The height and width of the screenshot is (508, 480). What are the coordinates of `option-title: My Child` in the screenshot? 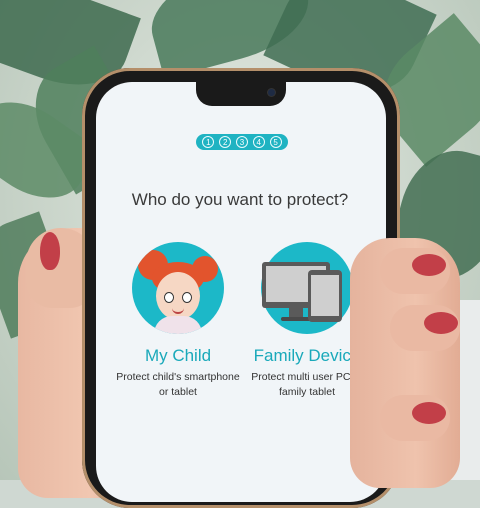 It's located at (178, 355).